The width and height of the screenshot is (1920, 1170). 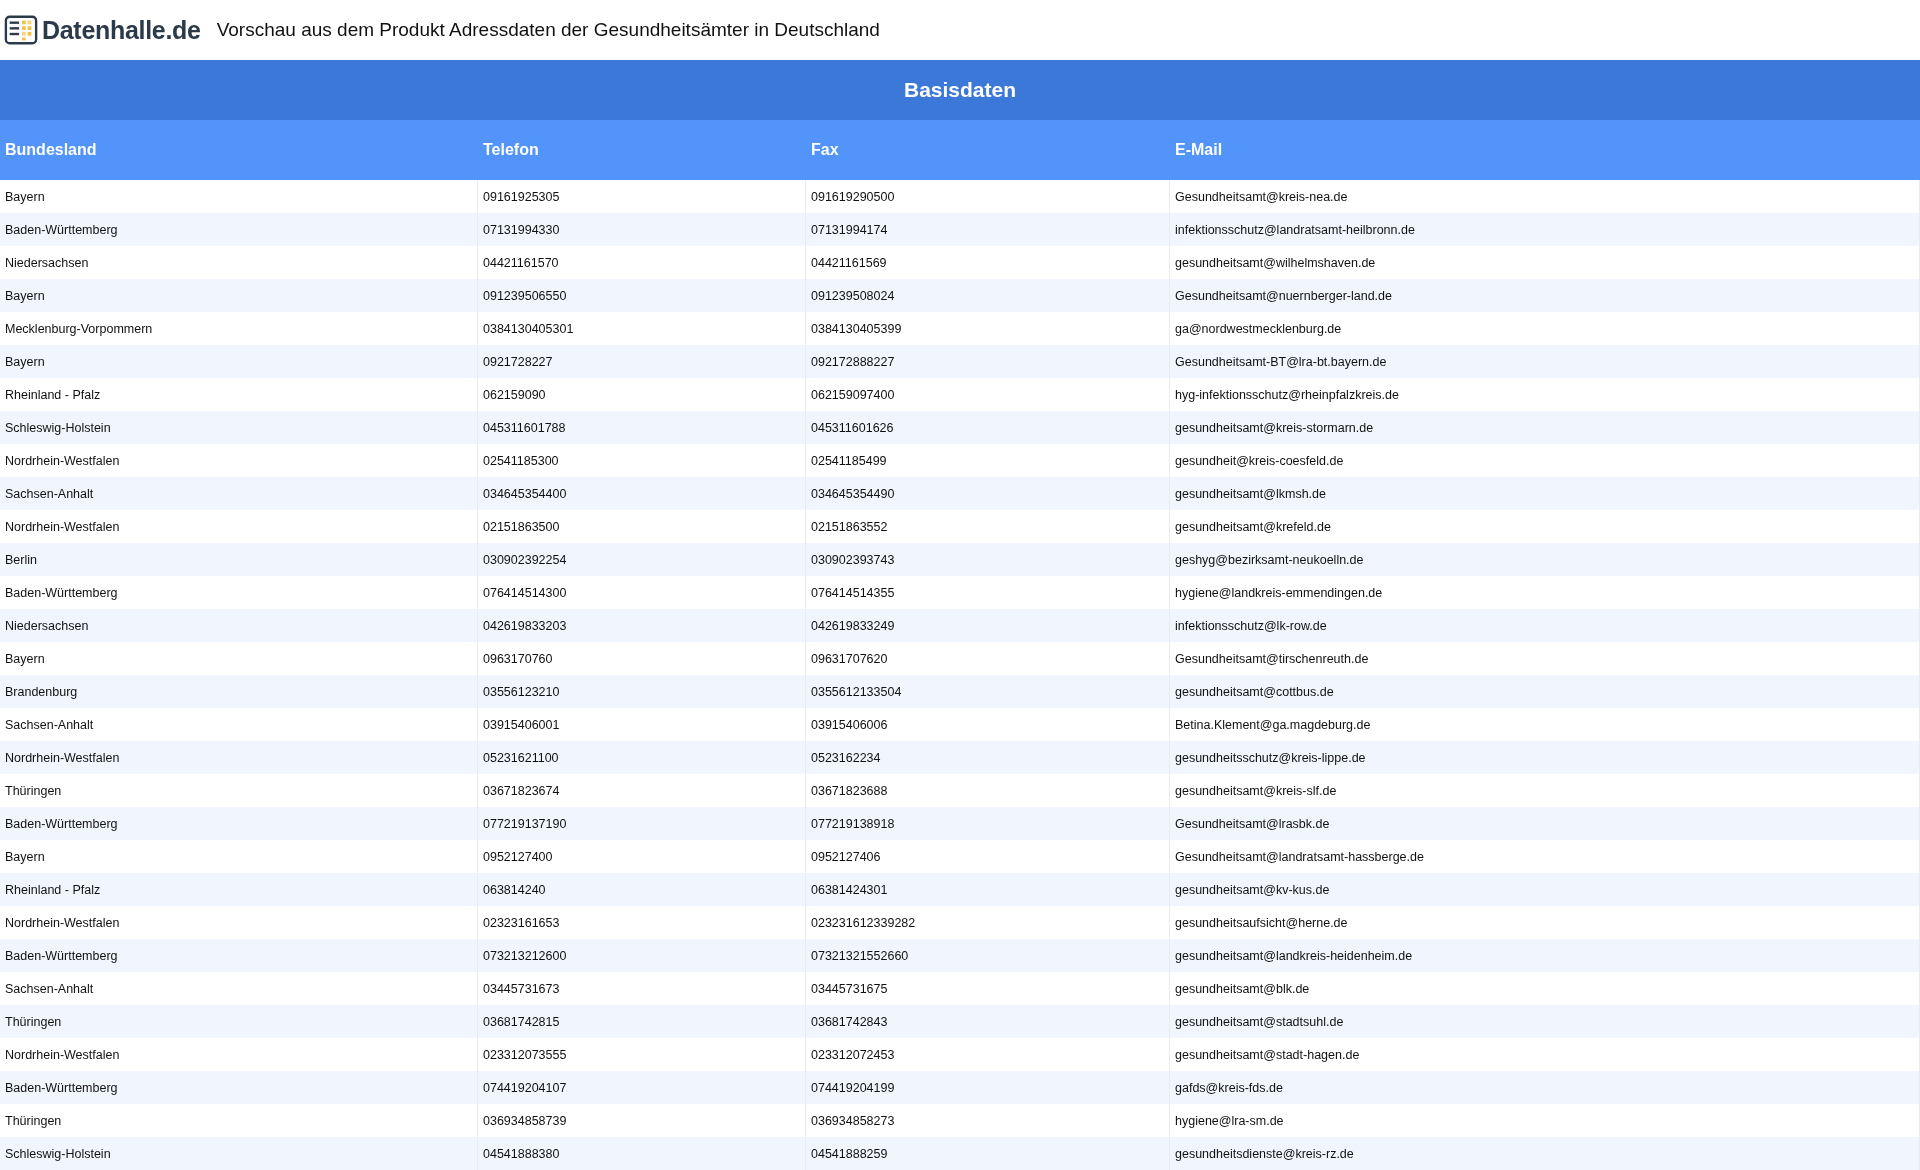 I want to click on table-cell: 03681742843, so click(x=988, y=1021).